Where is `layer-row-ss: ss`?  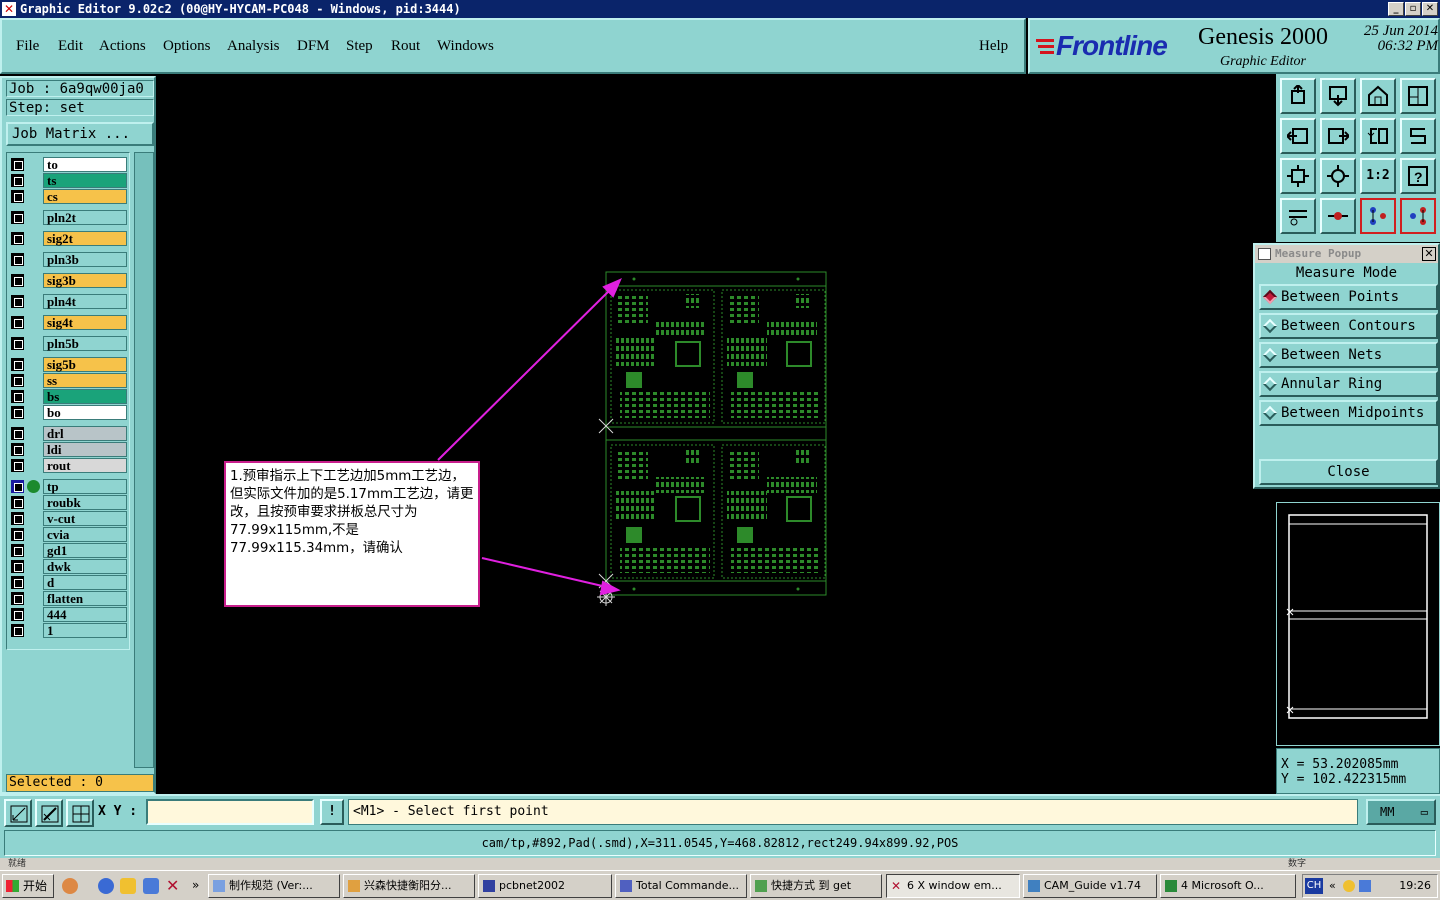
layer-row-ss: ss is located at coordinates (69, 380).